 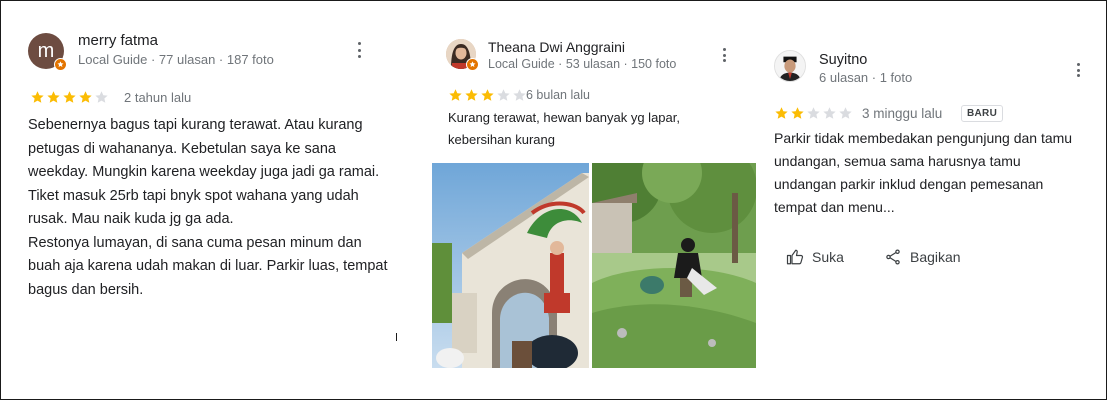 What do you see at coordinates (558, 95) in the screenshot?
I see `review-time: 6 bulan lalu` at bounding box center [558, 95].